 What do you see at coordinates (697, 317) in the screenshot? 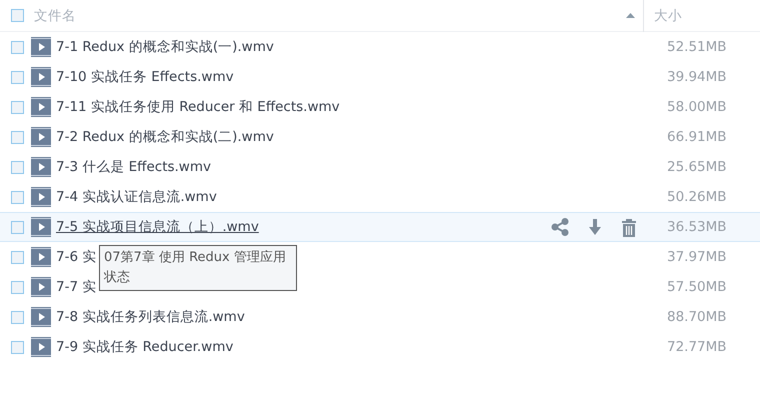
I see `file-size: 88.70MB` at bounding box center [697, 317].